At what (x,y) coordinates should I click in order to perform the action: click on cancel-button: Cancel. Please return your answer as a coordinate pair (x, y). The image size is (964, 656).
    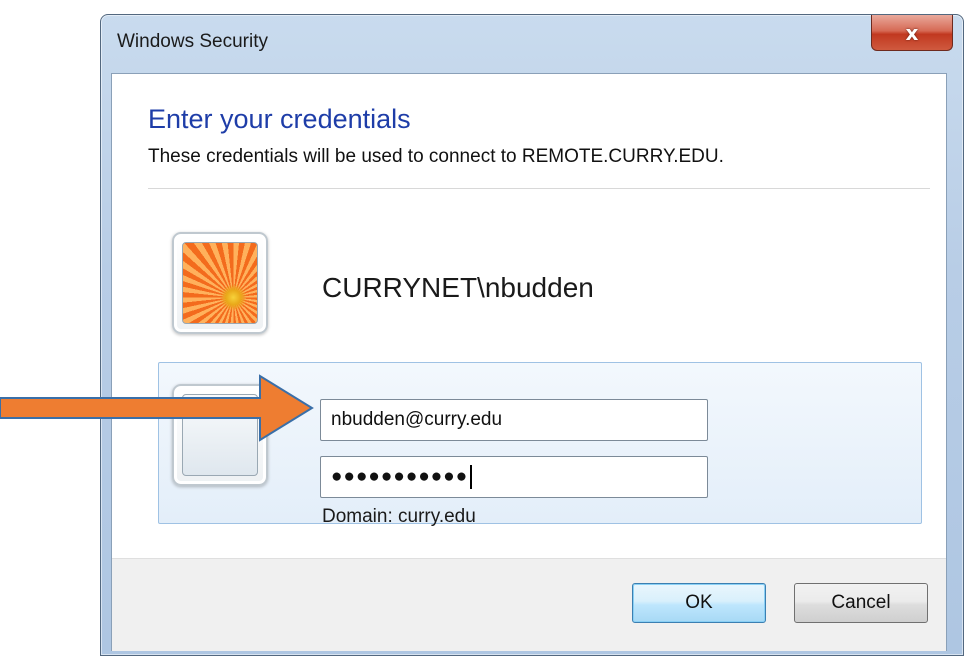
    Looking at the image, I should click on (861, 603).